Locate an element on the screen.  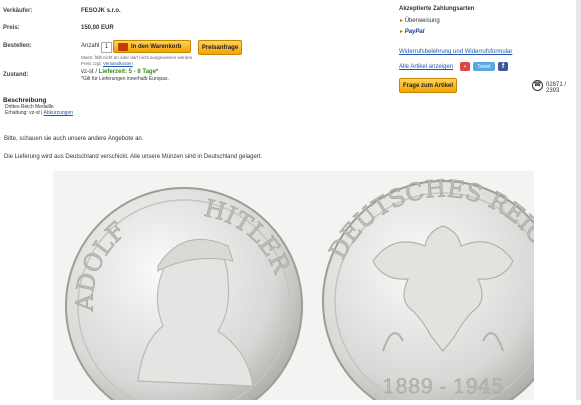
shipping-costs-link: Versandkosten is located at coordinates (118, 63).